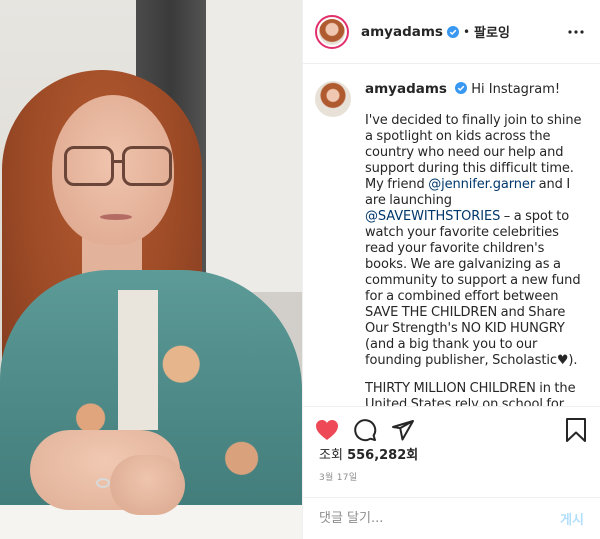 The width and height of the screenshot is (600, 539). I want to click on person-ring, so click(103, 483).